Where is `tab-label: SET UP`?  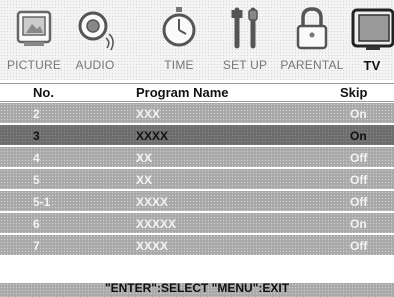
tab-label: SET UP is located at coordinates (245, 65).